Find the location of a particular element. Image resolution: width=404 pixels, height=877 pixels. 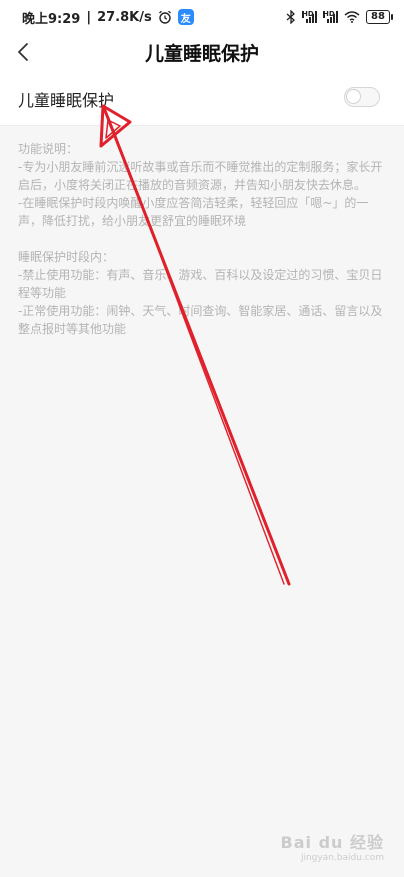

signal-sim1-icon: HD is located at coordinates (309, 17).